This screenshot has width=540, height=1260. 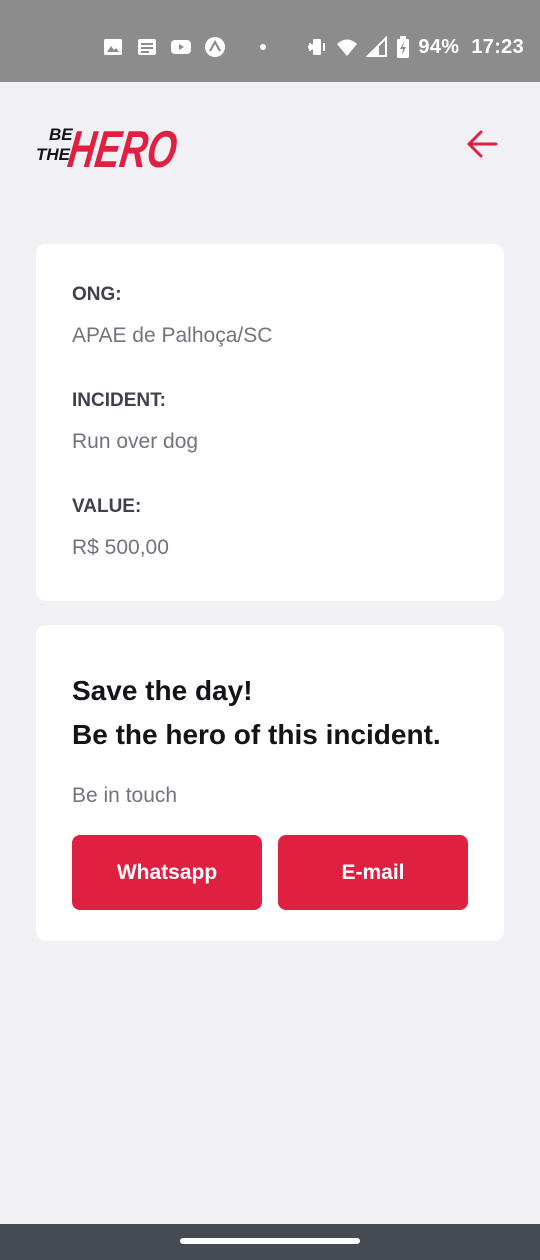 I want to click on notification-icons, so click(x=212, y=47).